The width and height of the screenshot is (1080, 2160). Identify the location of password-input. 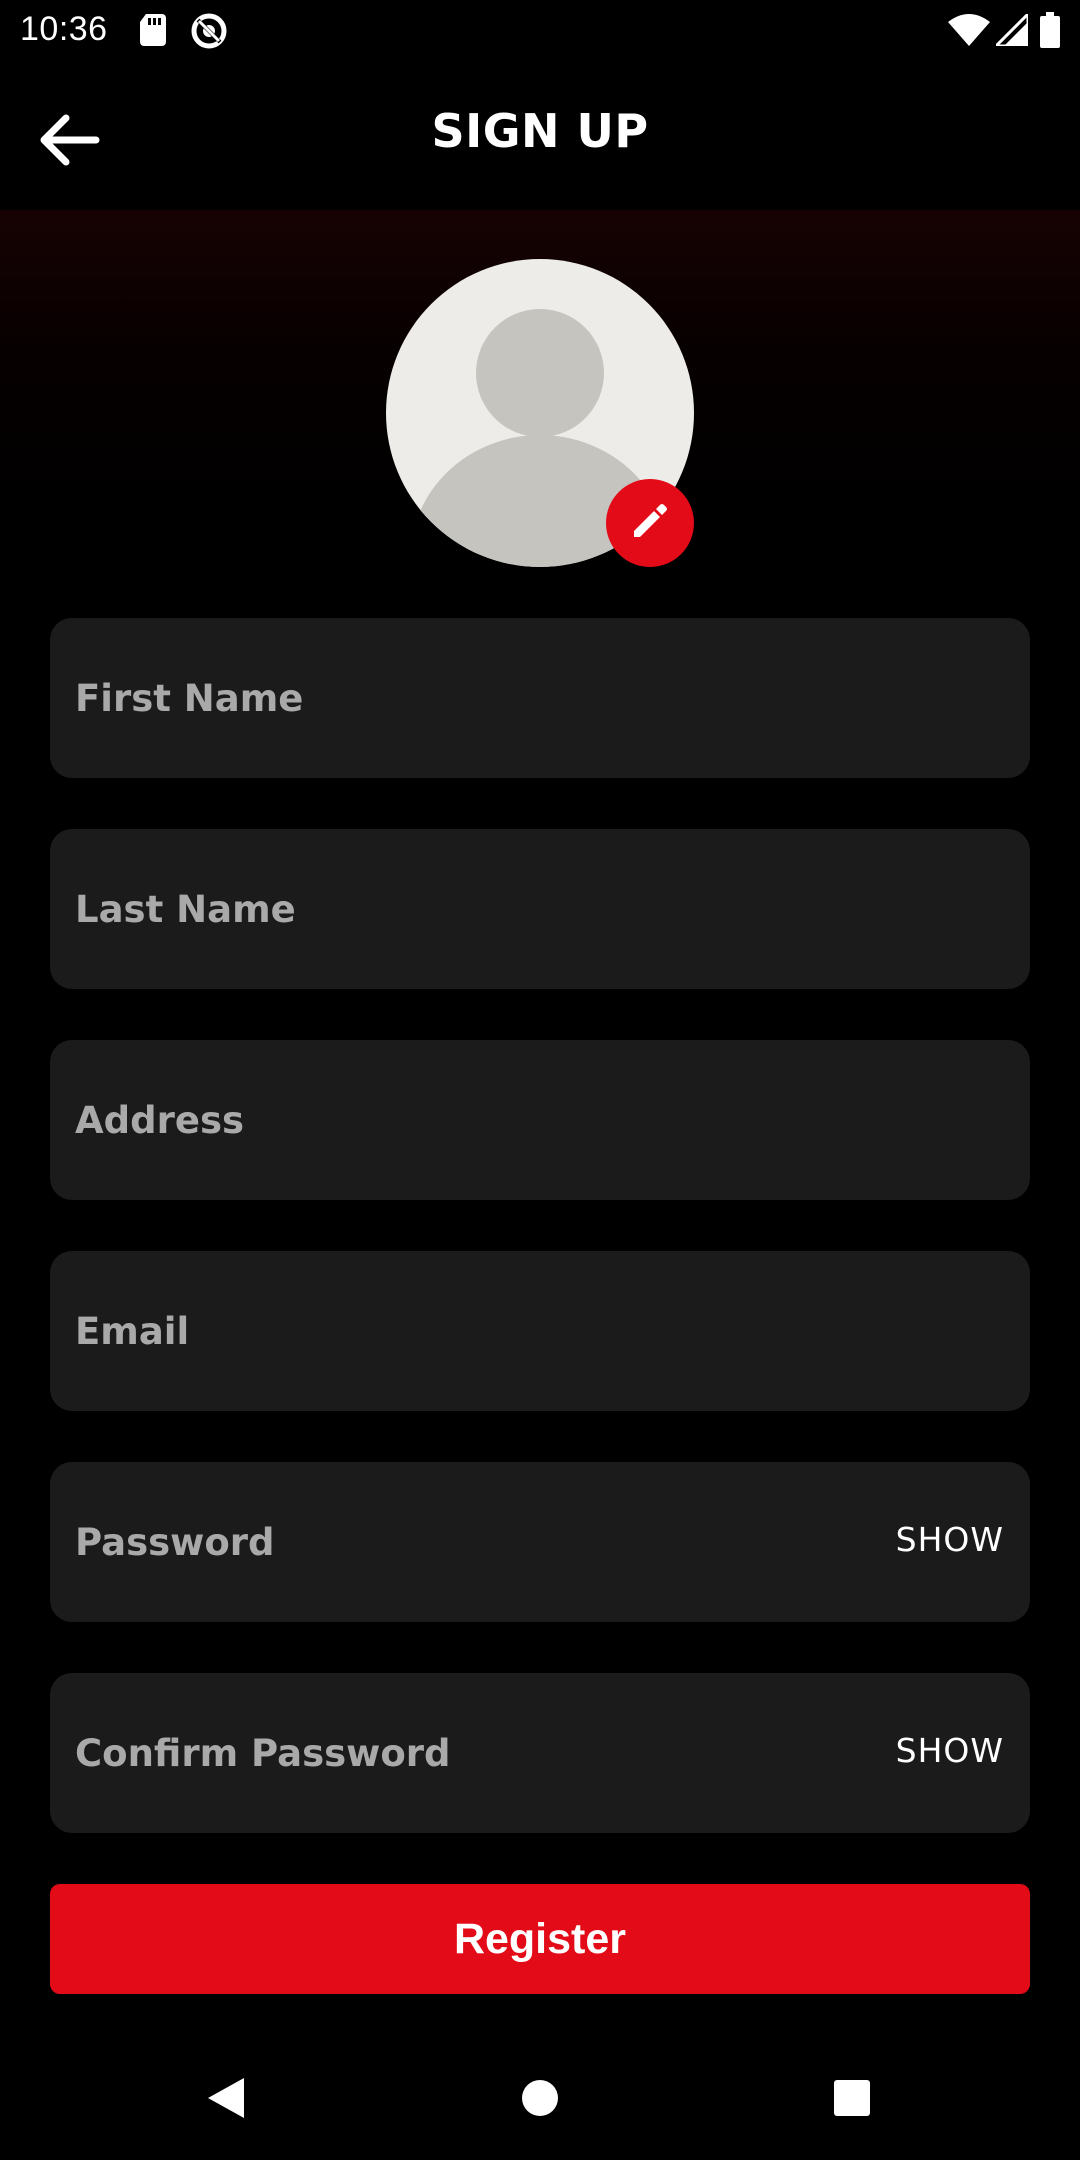
(540, 1542).